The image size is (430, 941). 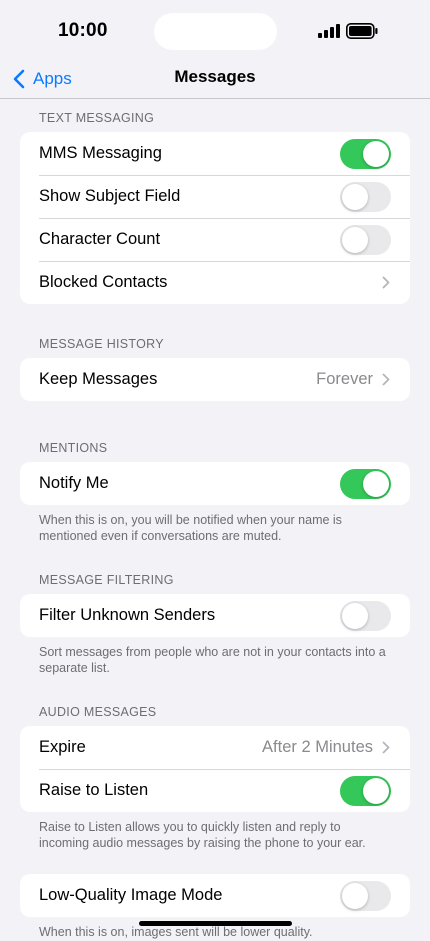 I want to click on row-notify-me: Notify Me, so click(x=215, y=483).